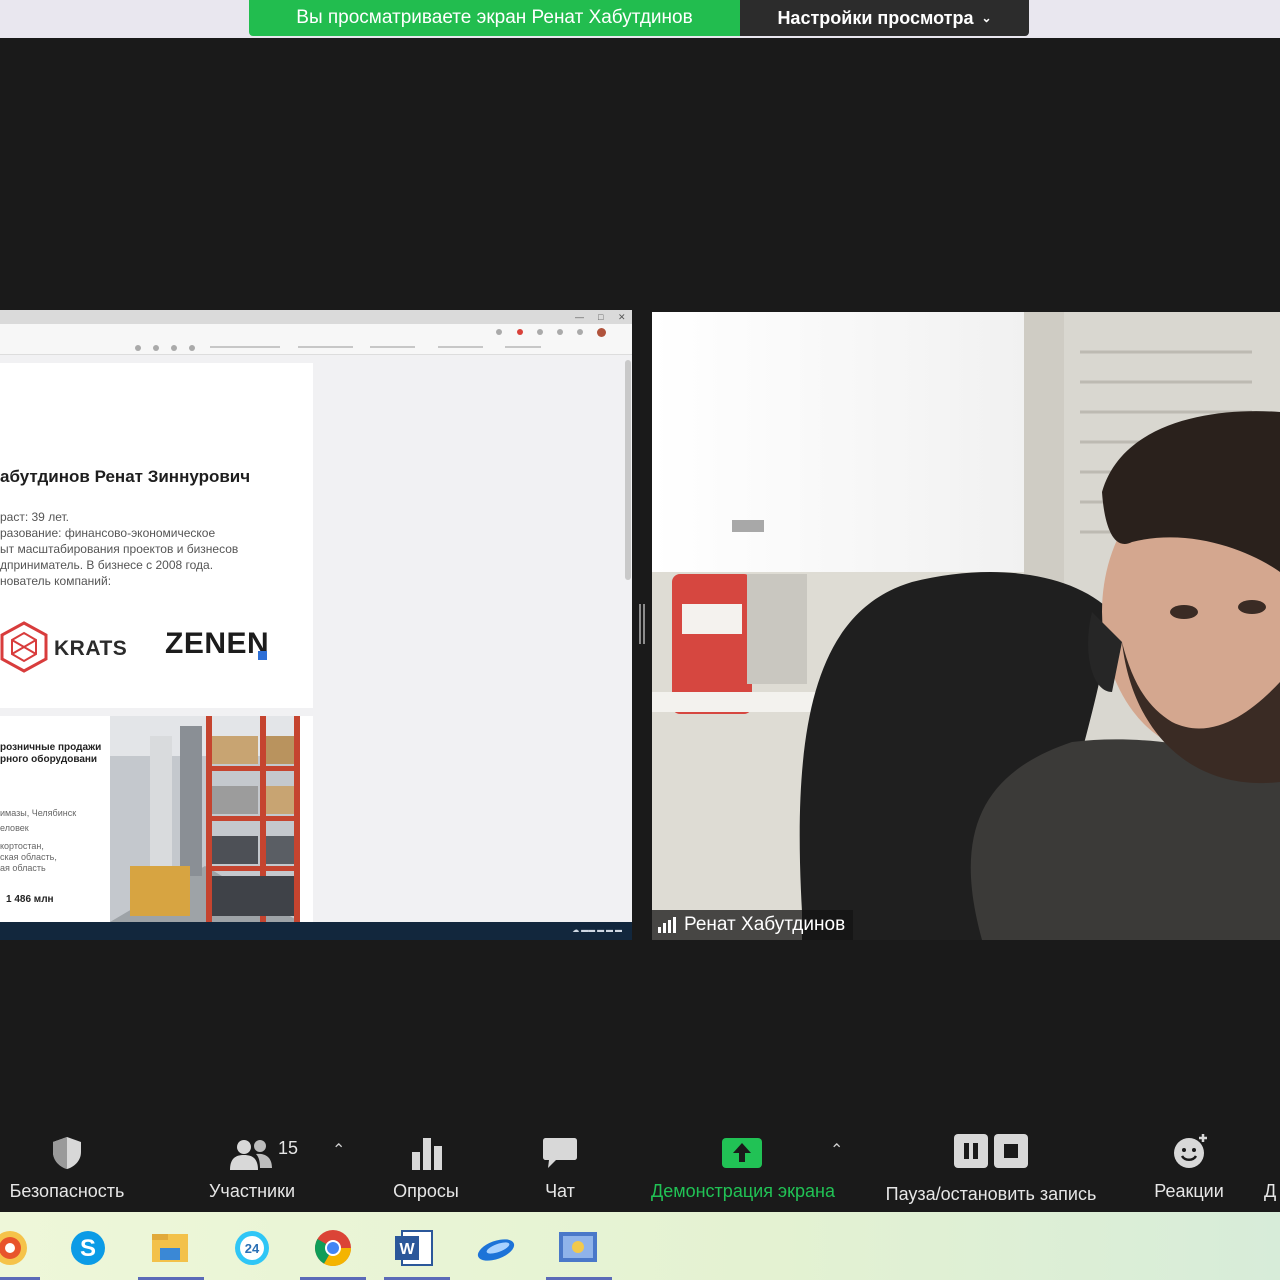 This screenshot has width=1280, height=1280. I want to click on chat-button: Чат, so click(560, 1164).